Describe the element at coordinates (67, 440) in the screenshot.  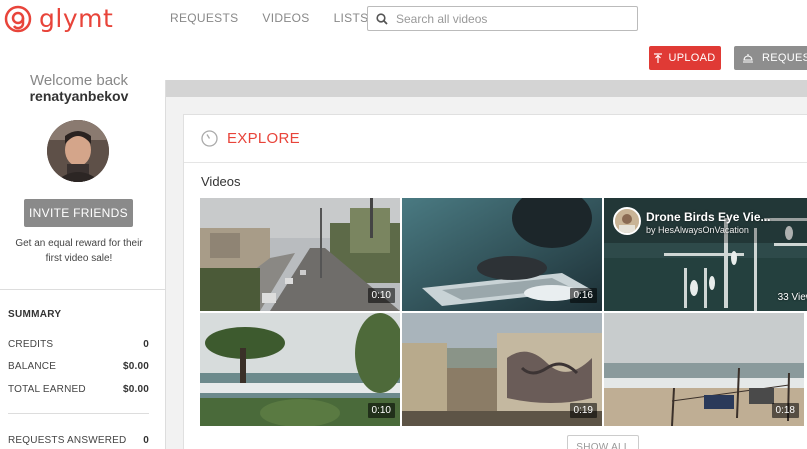
I see `requests-answered-label: REQUESTS ANSWERED` at that location.